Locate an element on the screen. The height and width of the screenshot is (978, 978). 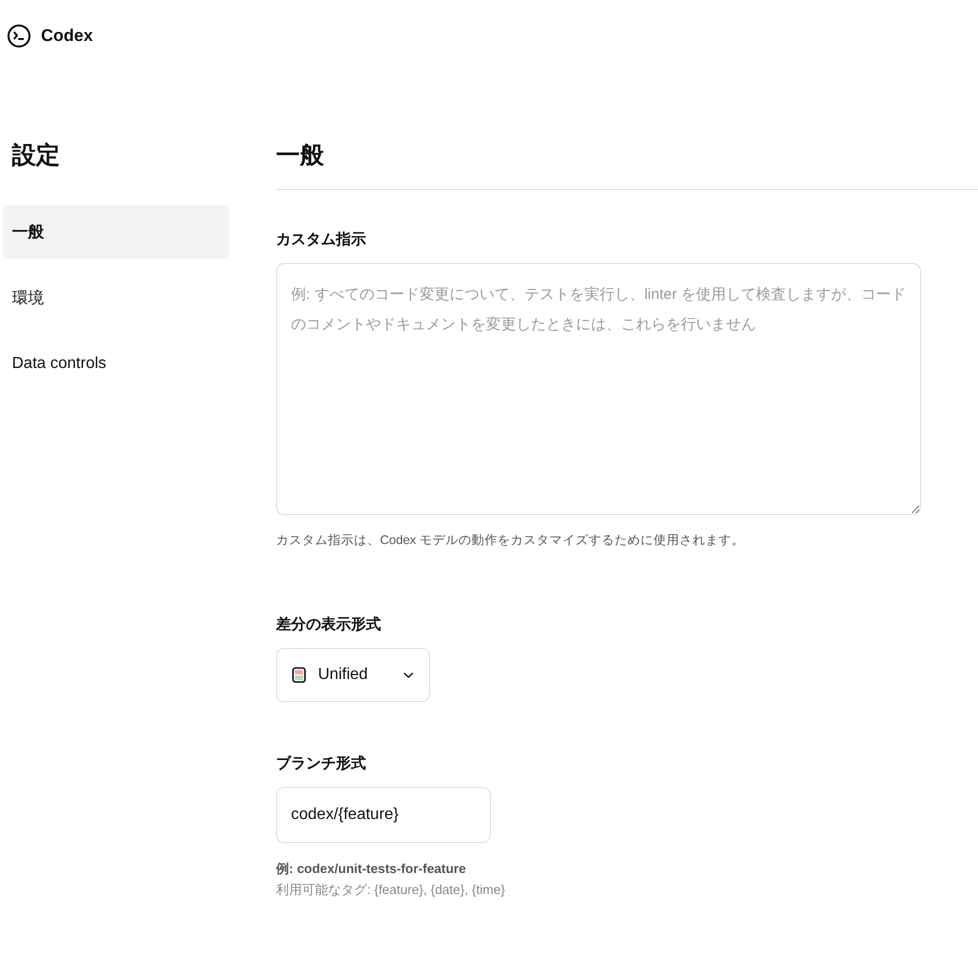
sidebar-item: 一般 is located at coordinates (116, 232).